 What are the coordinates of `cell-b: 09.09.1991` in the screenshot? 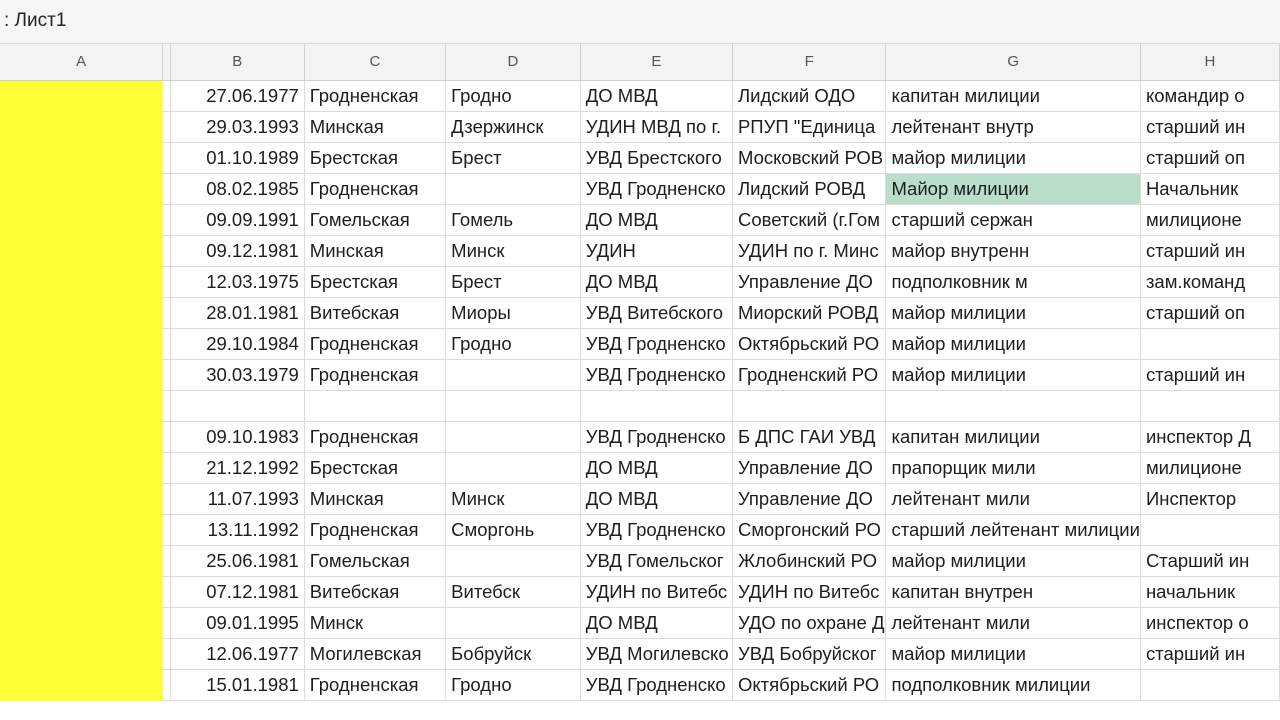 It's located at (237, 220).